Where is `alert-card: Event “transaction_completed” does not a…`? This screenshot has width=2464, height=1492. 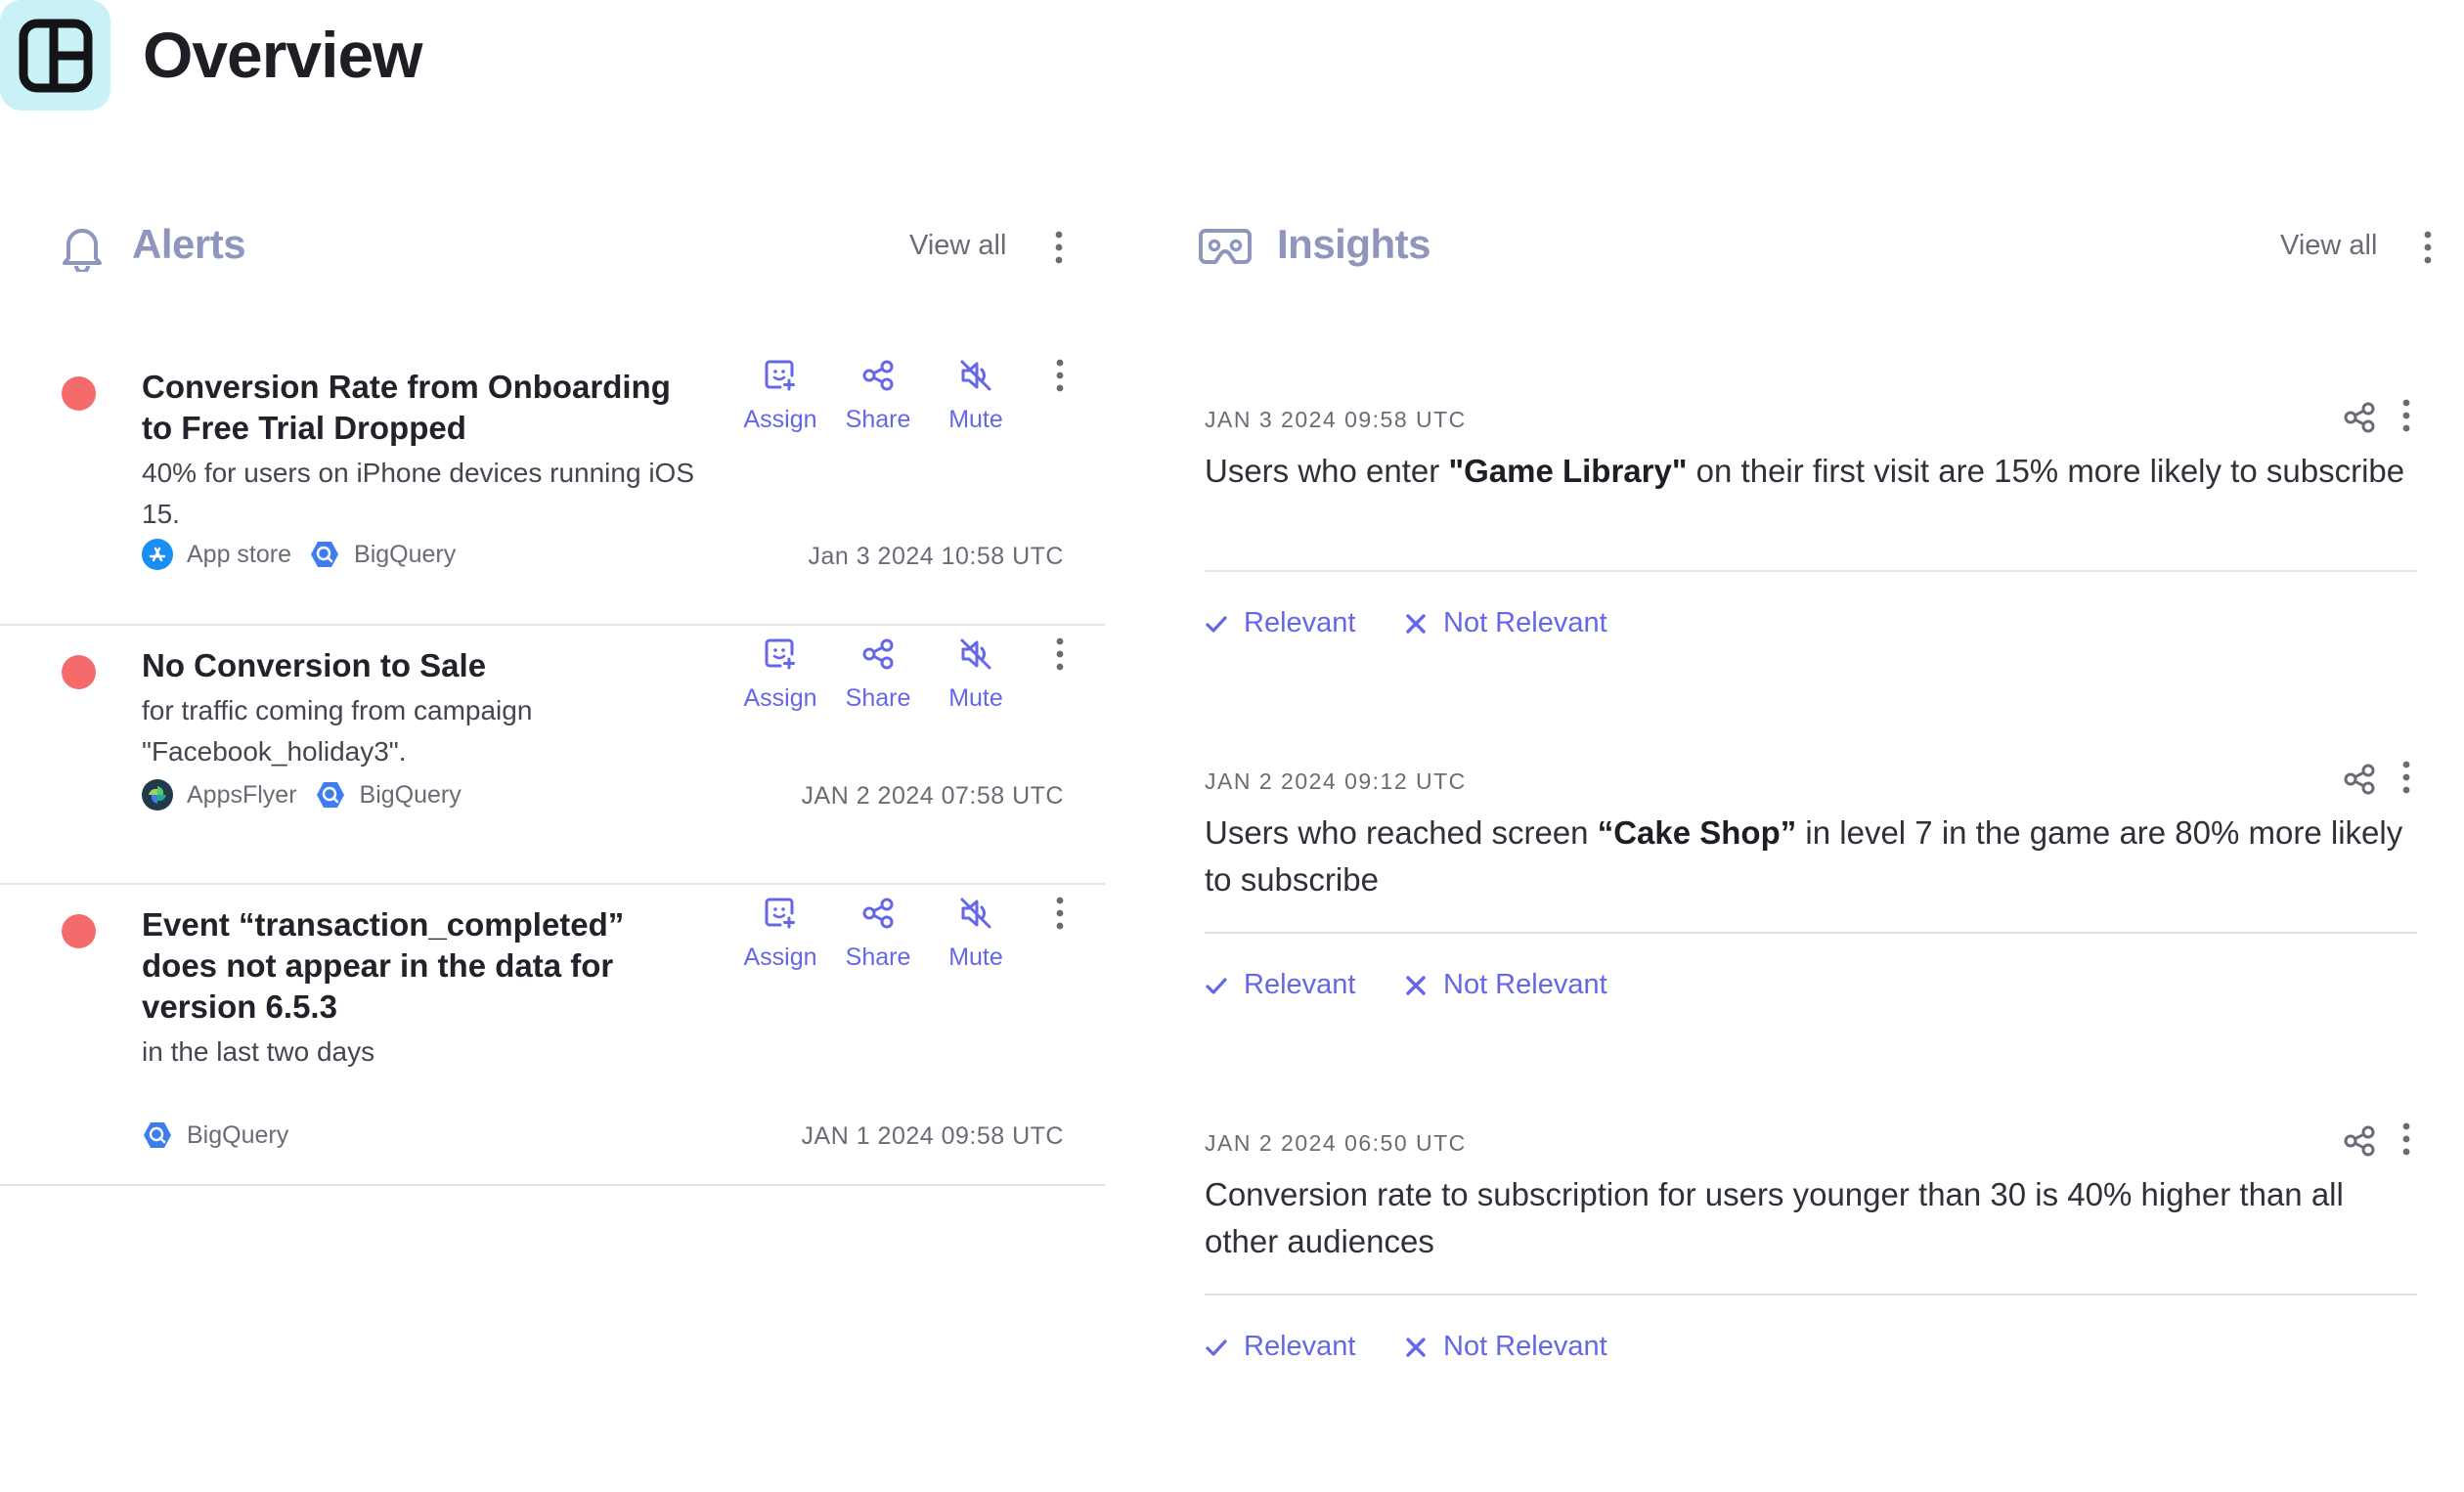
alert-card: Event “transaction_completed” does not a… is located at coordinates (552, 1035).